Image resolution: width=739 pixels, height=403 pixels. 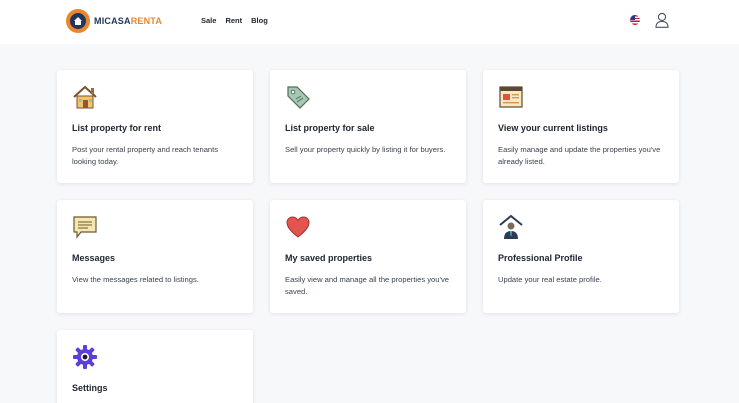 What do you see at coordinates (511, 226) in the screenshot?
I see `agent-profile-icon` at bounding box center [511, 226].